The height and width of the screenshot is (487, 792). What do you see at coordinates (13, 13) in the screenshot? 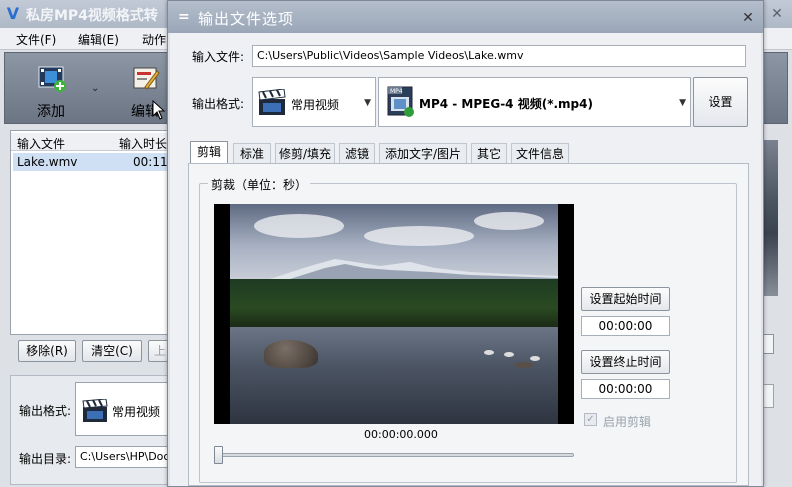
I see `app-logo-icon: V` at bounding box center [13, 13].